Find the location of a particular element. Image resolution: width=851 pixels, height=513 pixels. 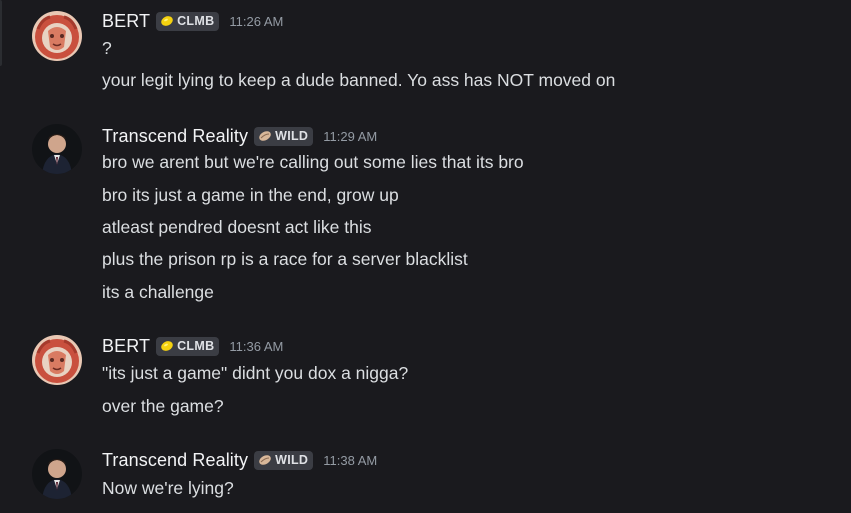

timestamp: 11:29 AM is located at coordinates (350, 136).